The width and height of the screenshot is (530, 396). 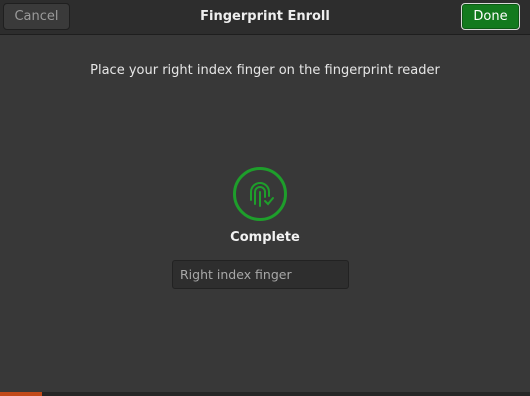 I want to click on finger-name-field, so click(x=260, y=274).